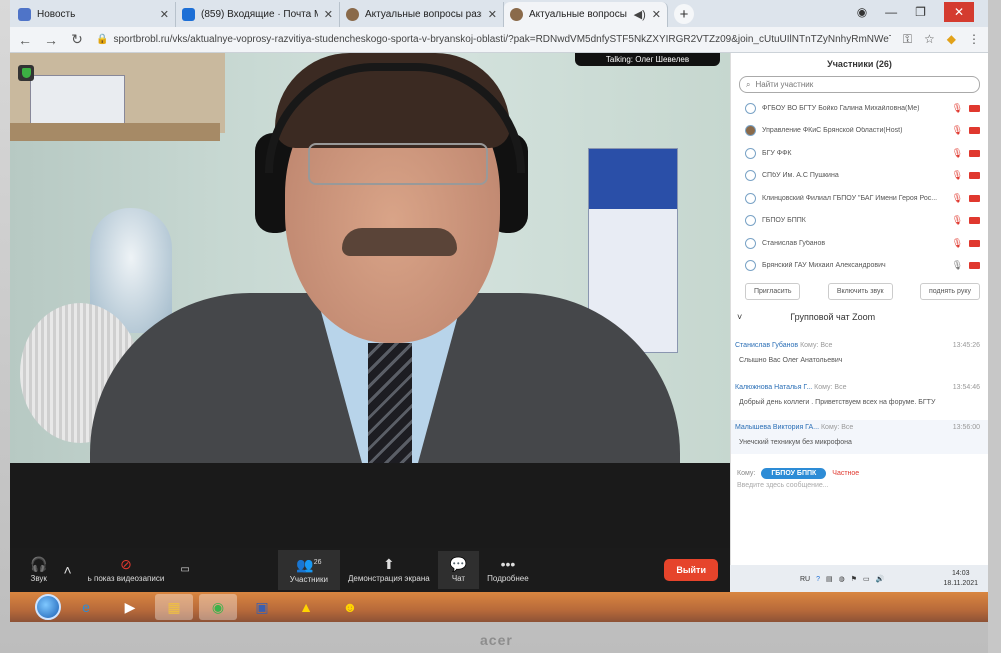  I want to click on chevron-down-icon: ˅, so click(739, 317).